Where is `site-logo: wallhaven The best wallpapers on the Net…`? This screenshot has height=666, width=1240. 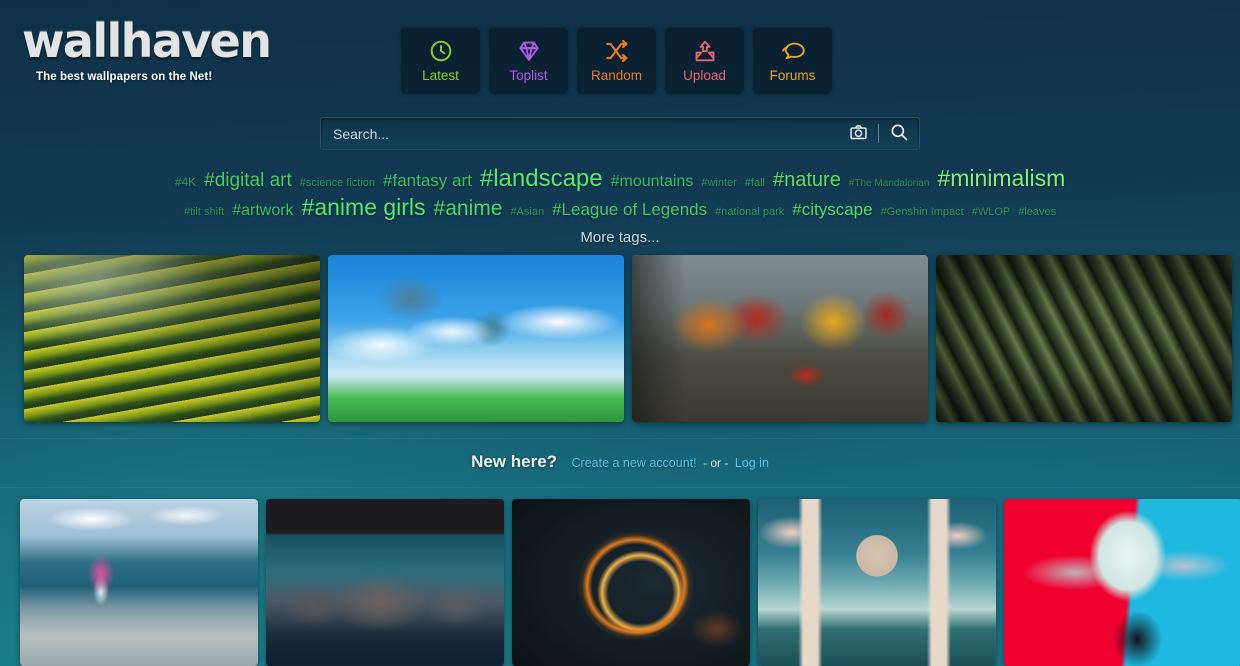 site-logo: wallhaven The best wallpapers on the Net… is located at coordinates (207, 50).